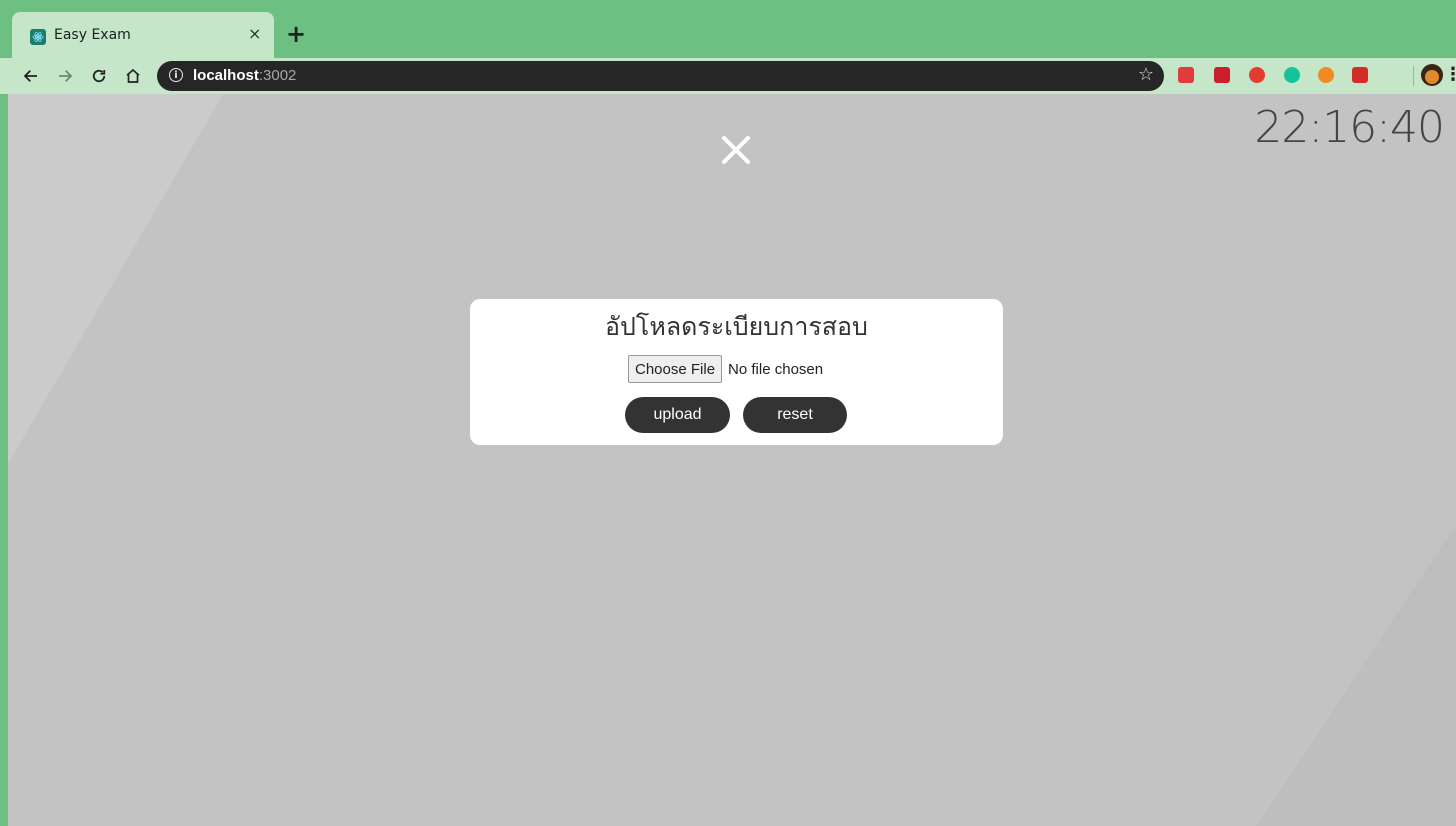 The image size is (1456, 826). I want to click on toolbar-divider, so click(1413, 76).